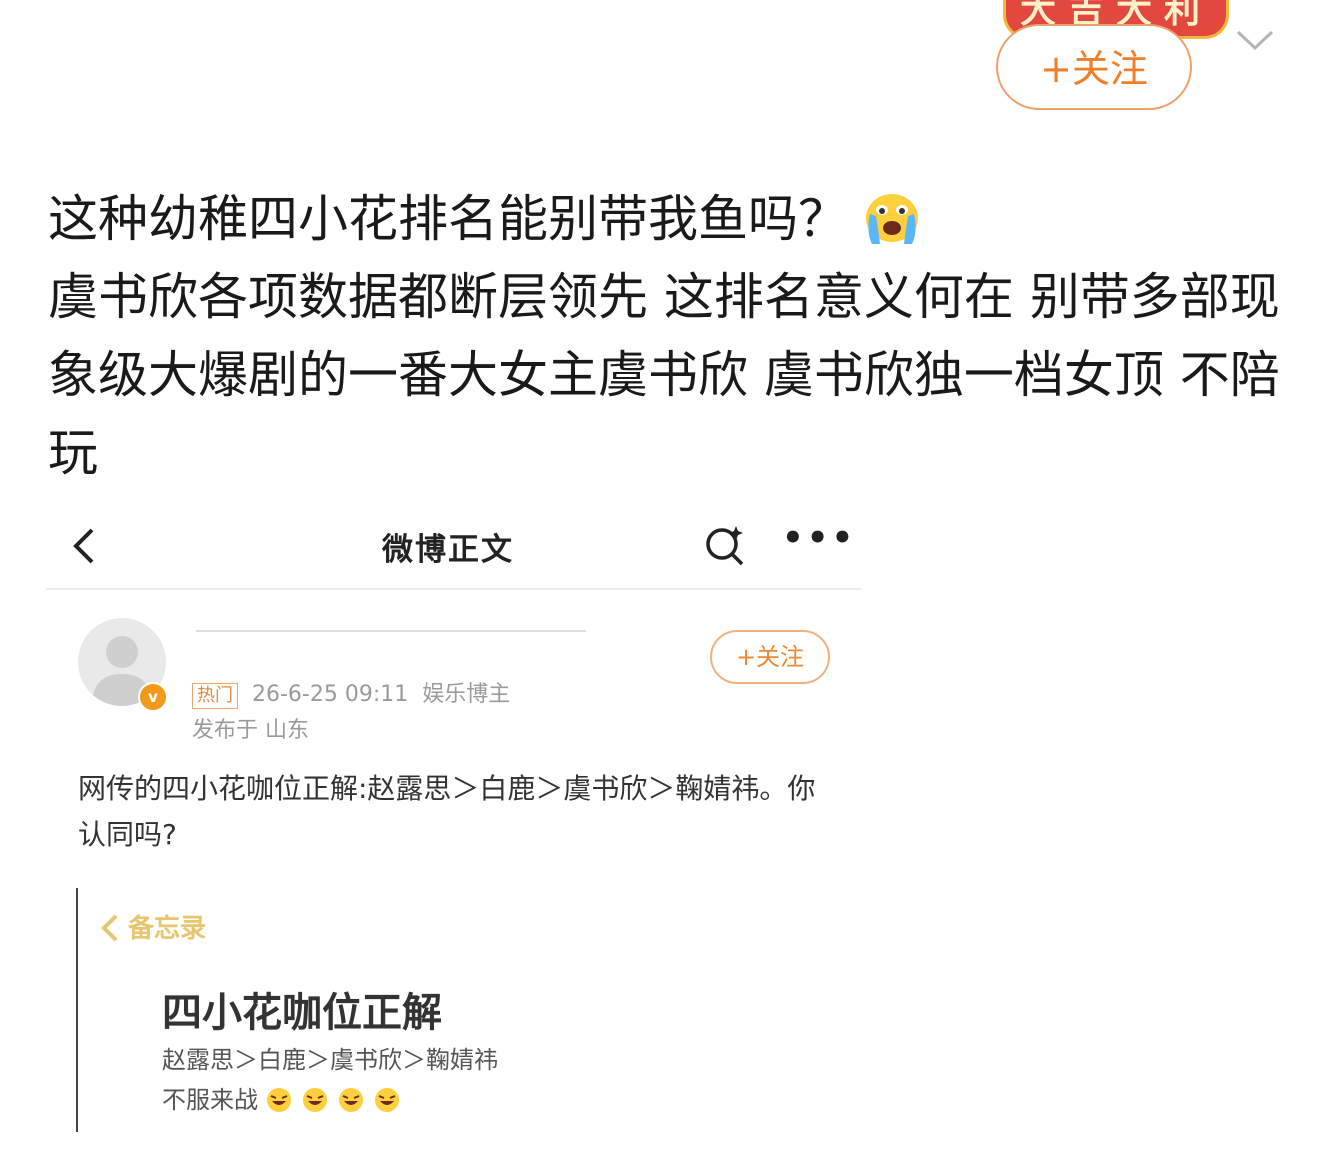 The height and width of the screenshot is (1174, 1320). Describe the element at coordinates (330, 1060) in the screenshot. I see `memo-ranking: 赵露思＞白鹿＞虞书欣＞鞠婧祎` at that location.